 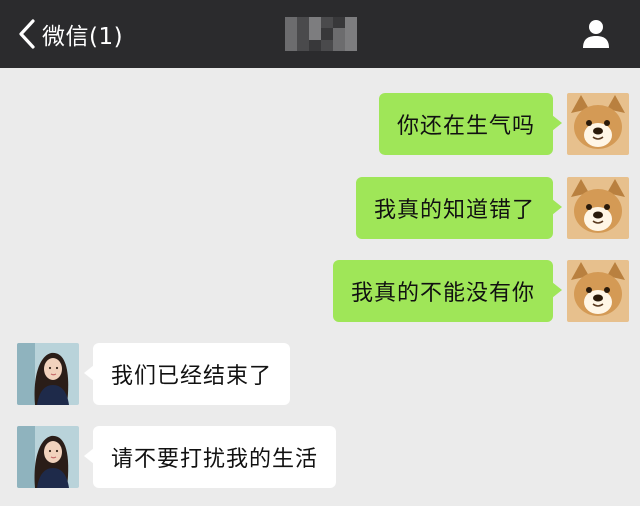 What do you see at coordinates (187, 374) in the screenshot?
I see `message-bubble-incoming: 我们已经结束了` at bounding box center [187, 374].